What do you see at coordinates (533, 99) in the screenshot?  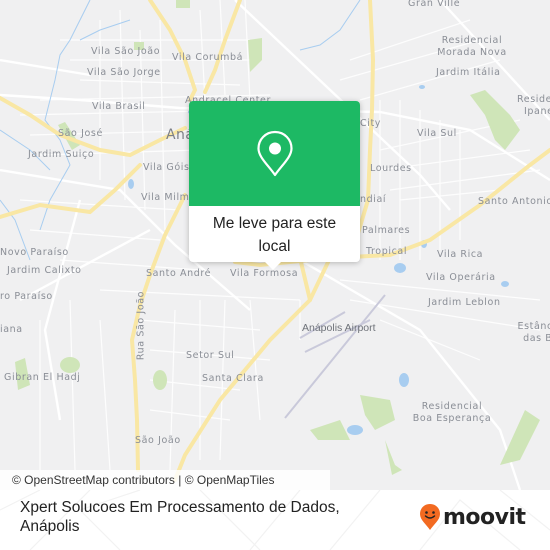 I see `place-label: Reside` at bounding box center [533, 99].